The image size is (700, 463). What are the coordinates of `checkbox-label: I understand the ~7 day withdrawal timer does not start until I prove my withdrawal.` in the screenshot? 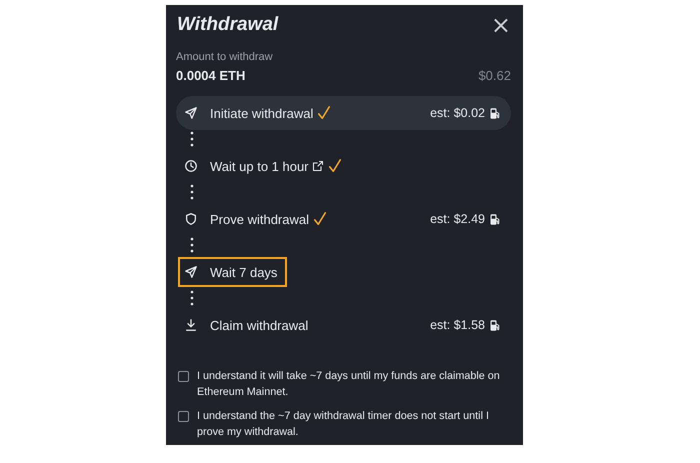 It's located at (343, 424).